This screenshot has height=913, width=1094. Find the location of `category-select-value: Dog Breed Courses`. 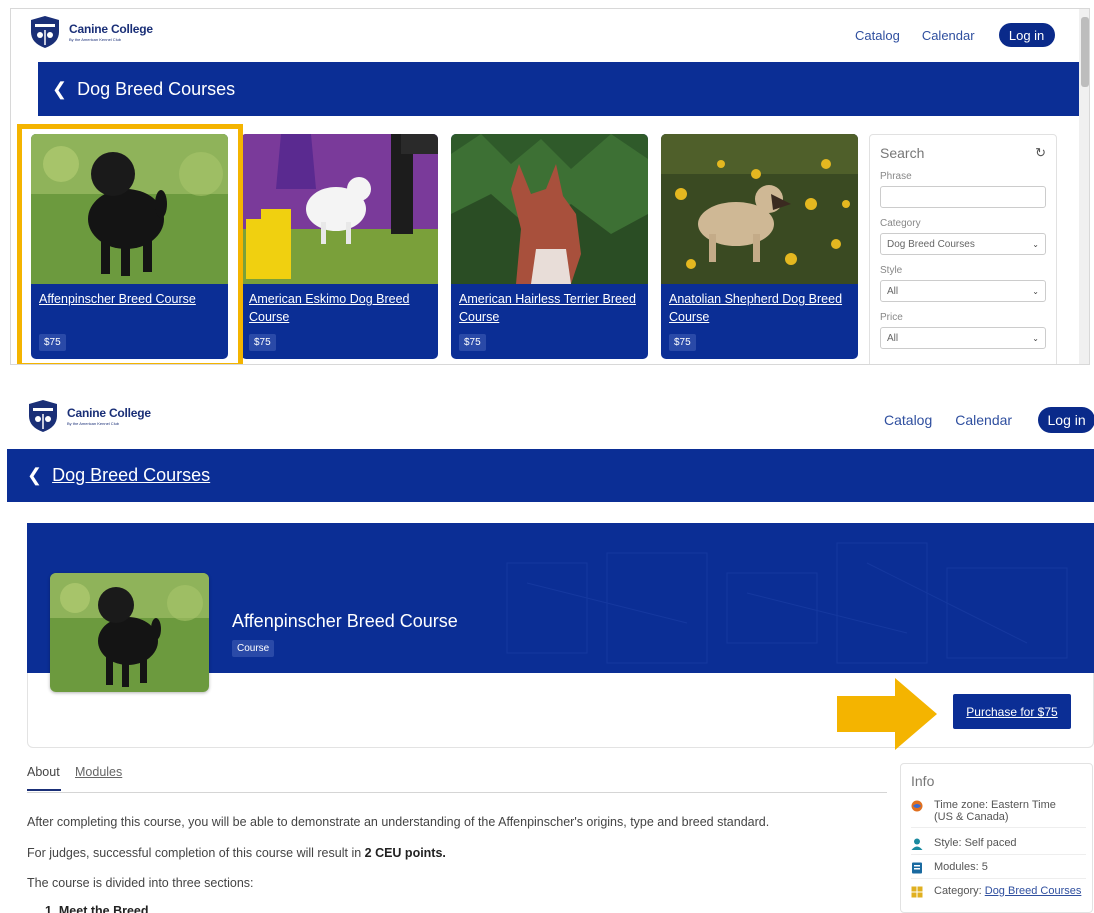

category-select-value: Dog Breed Courses is located at coordinates (931, 244).